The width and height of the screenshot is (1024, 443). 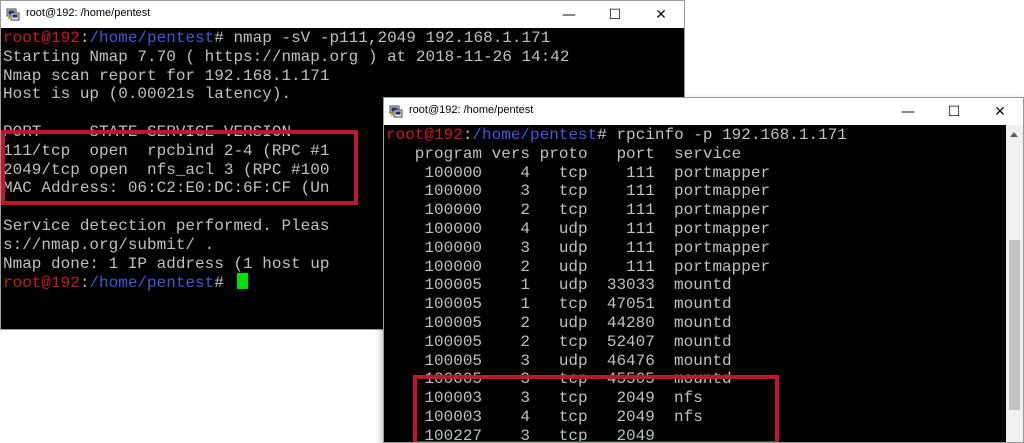 I want to click on table-row: 100000 3 udp 111 portmapper, so click(x=578, y=247).